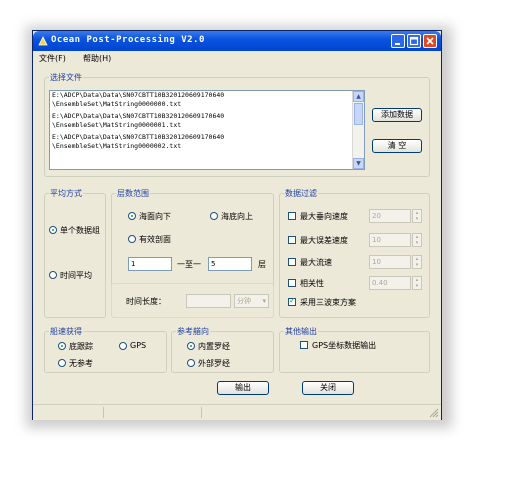  I want to click on layer-to-input: 5, so click(230, 264).